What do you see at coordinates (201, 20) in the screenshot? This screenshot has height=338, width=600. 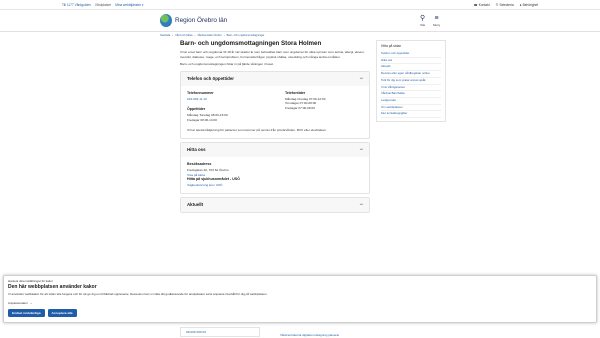 I see `logo-text: Region Örebro län` at bounding box center [201, 20].